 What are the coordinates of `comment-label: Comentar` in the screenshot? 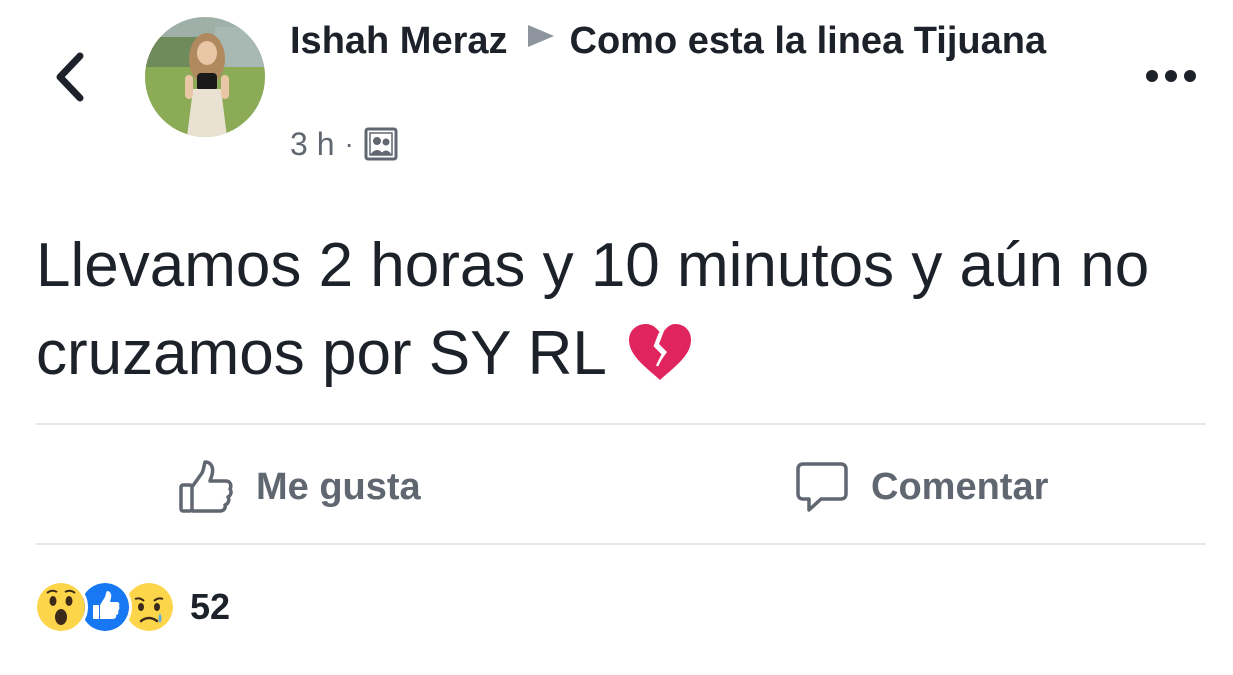 It's located at (960, 486).